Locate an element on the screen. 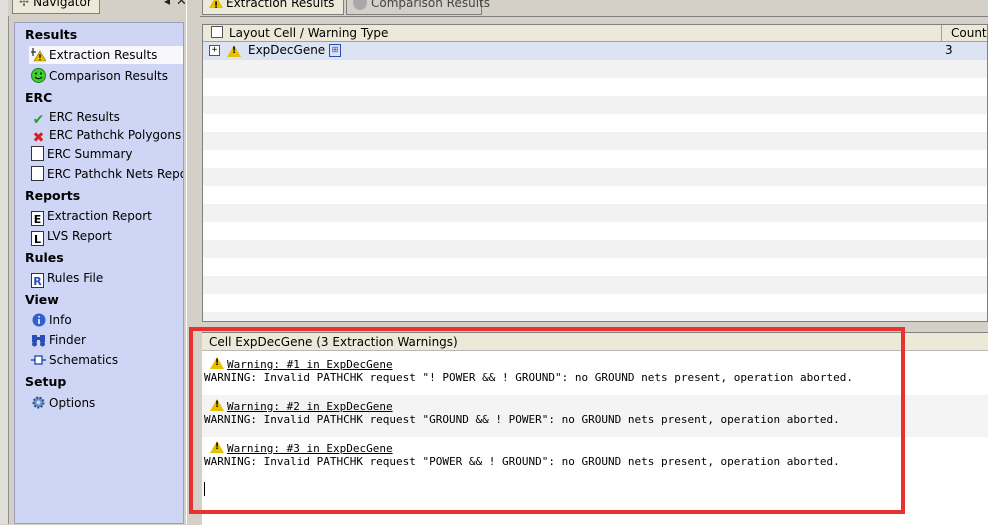  nav-item-label: Rules File is located at coordinates (75, 278).